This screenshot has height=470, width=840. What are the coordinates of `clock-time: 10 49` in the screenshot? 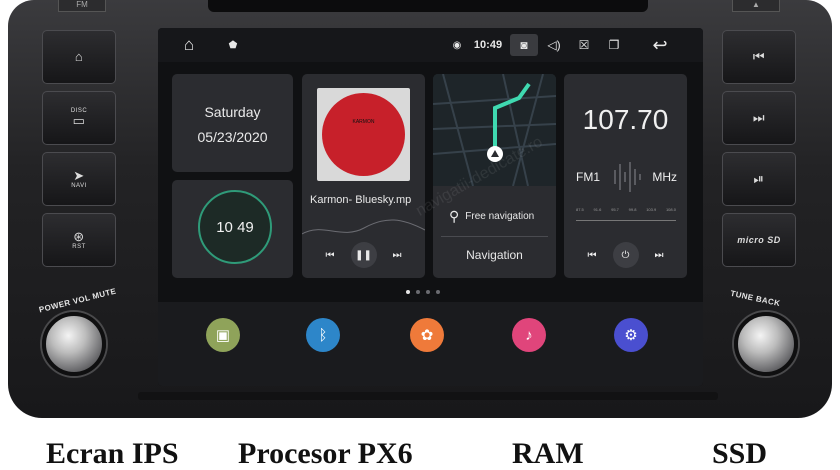 It's located at (235, 227).